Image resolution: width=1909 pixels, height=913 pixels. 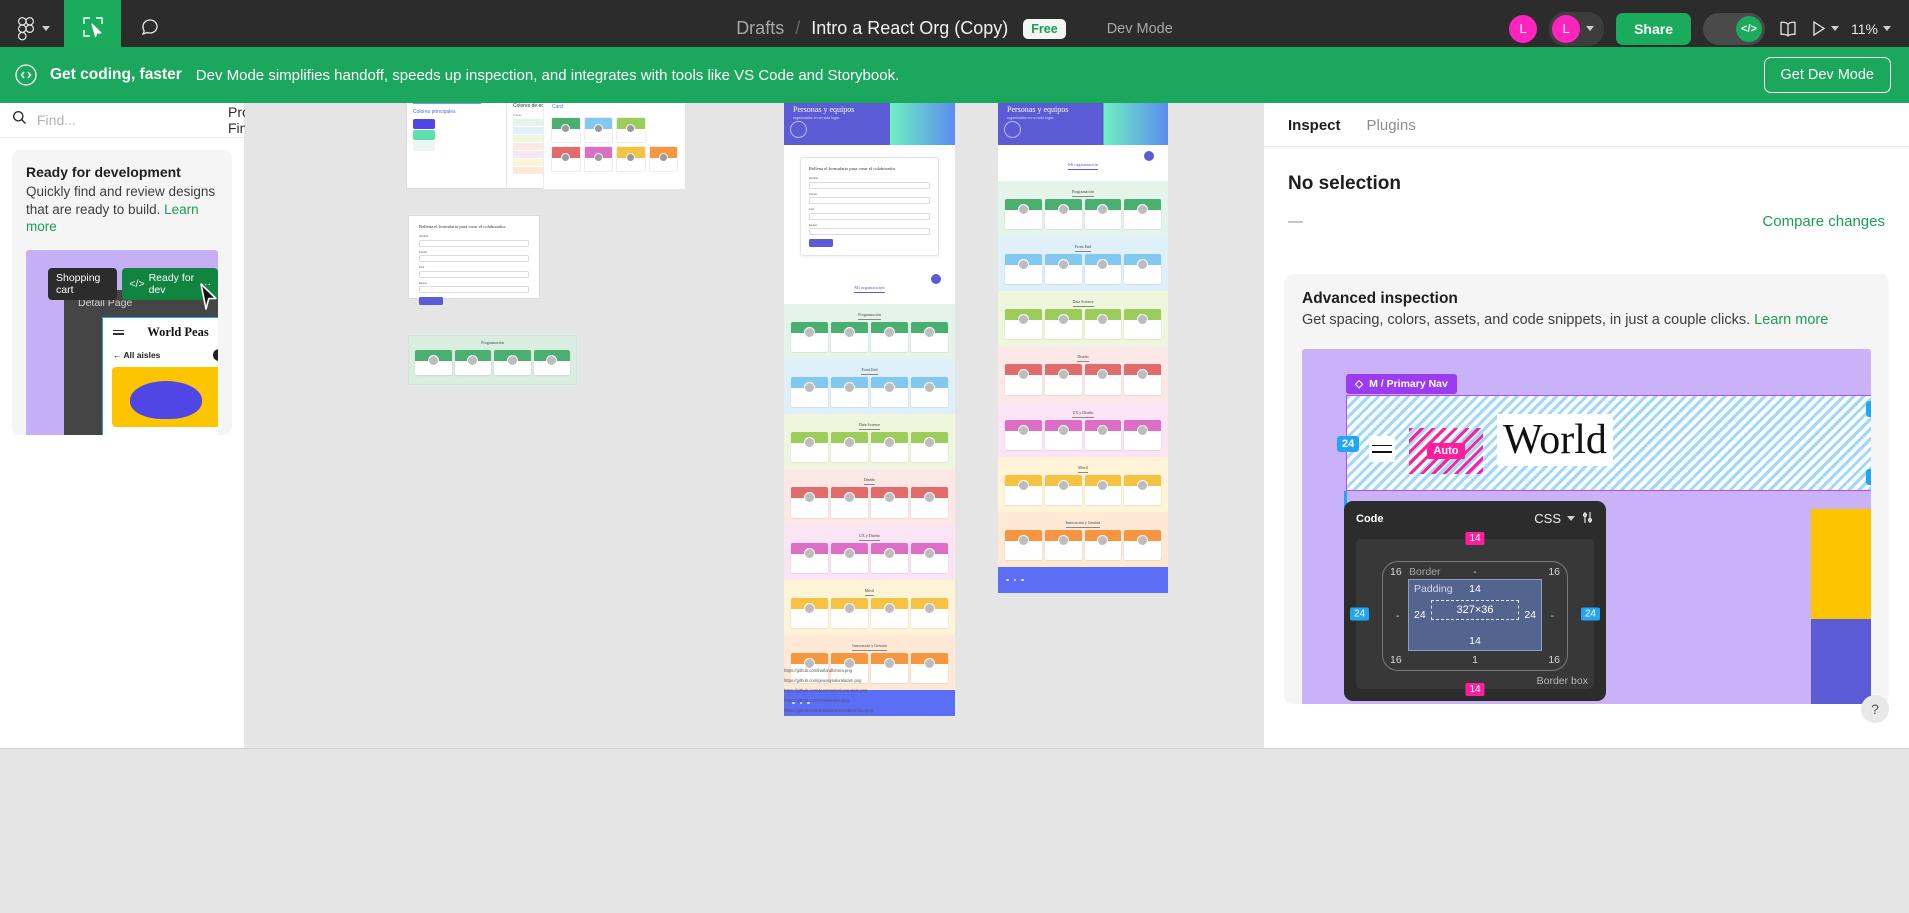 What do you see at coordinates (1554, 659) in the screenshot?
I see `border-br: 16` at bounding box center [1554, 659].